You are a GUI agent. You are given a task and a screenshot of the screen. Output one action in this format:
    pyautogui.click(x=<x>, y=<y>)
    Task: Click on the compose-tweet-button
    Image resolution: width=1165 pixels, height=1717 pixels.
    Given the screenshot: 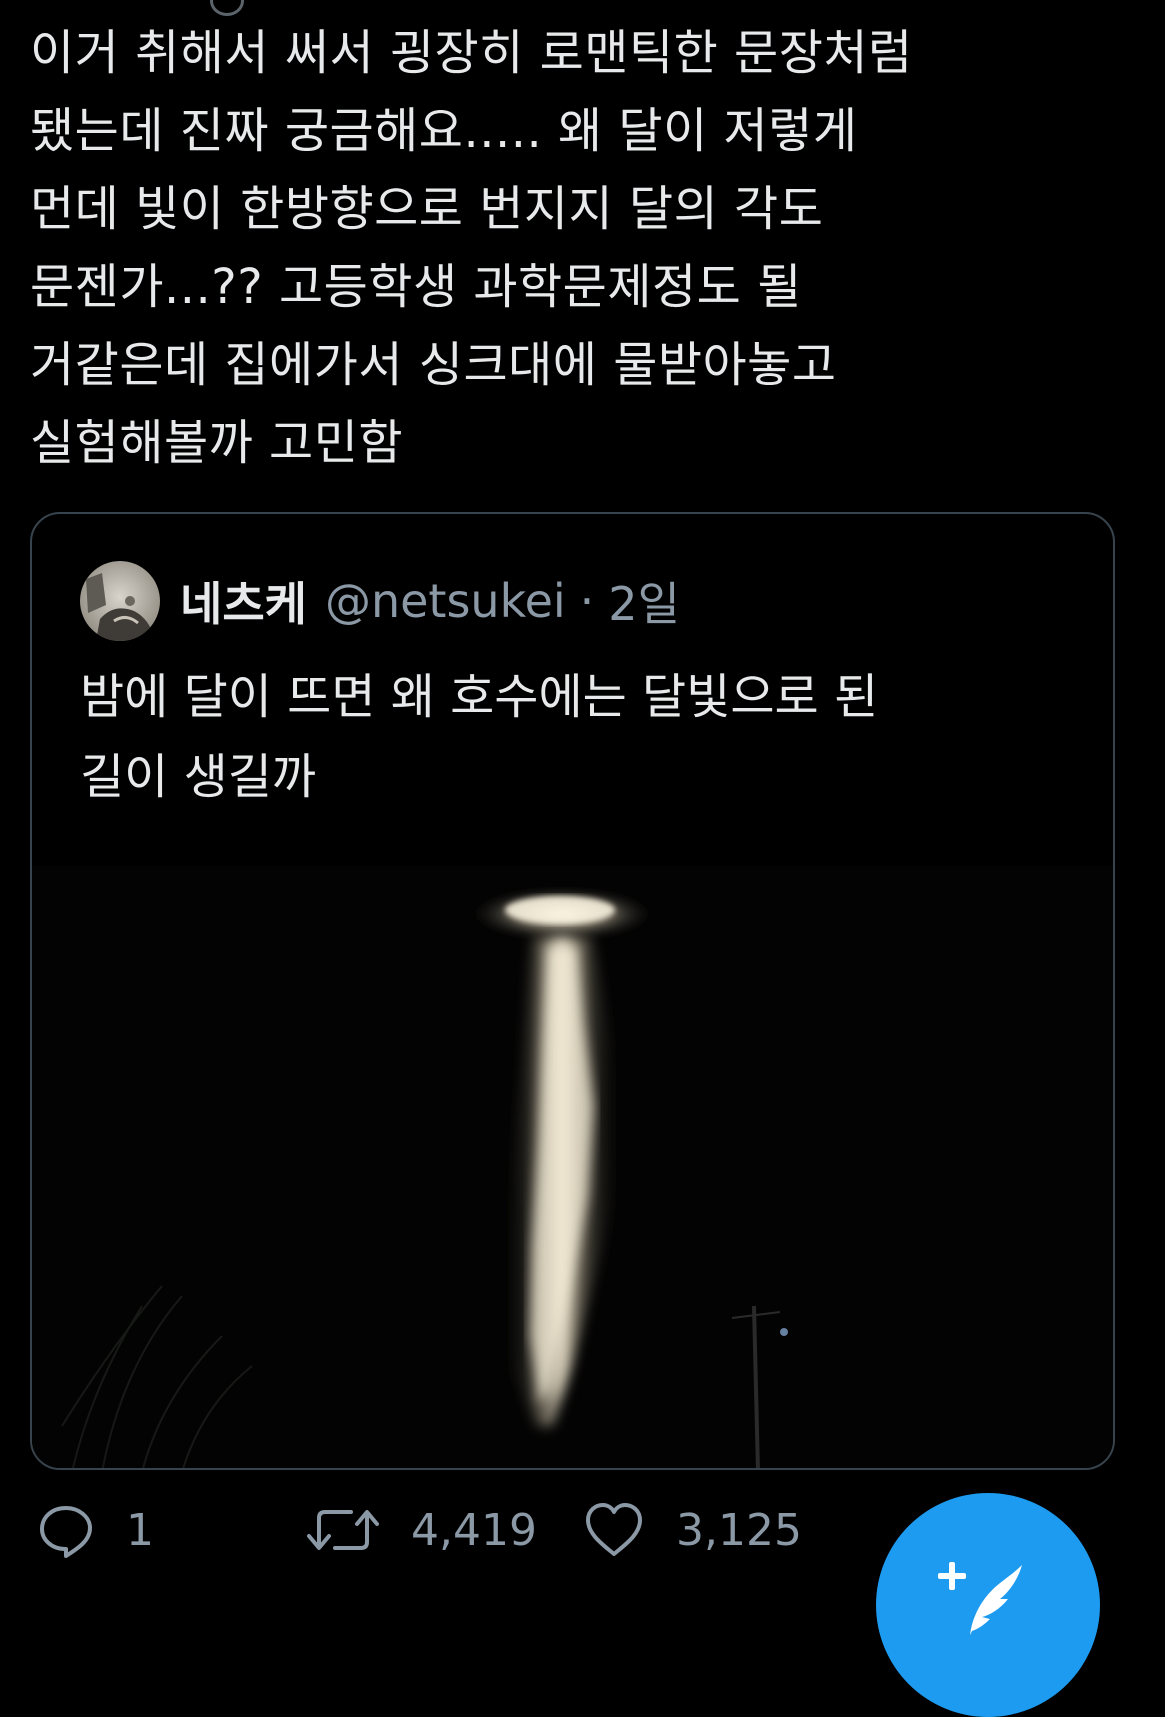 What is the action you would take?
    pyautogui.click(x=988, y=1605)
    